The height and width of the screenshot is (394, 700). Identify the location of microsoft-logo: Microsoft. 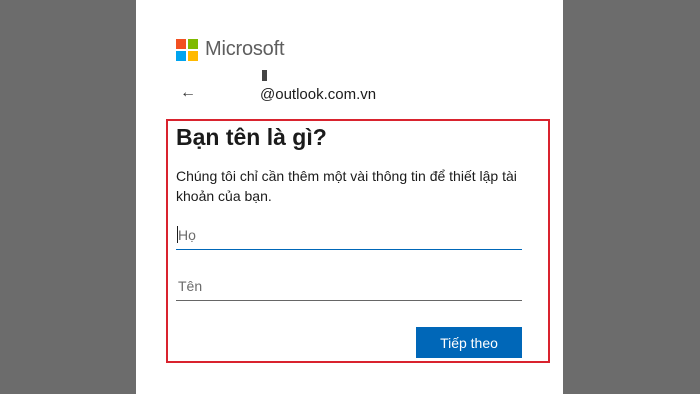
(230, 49).